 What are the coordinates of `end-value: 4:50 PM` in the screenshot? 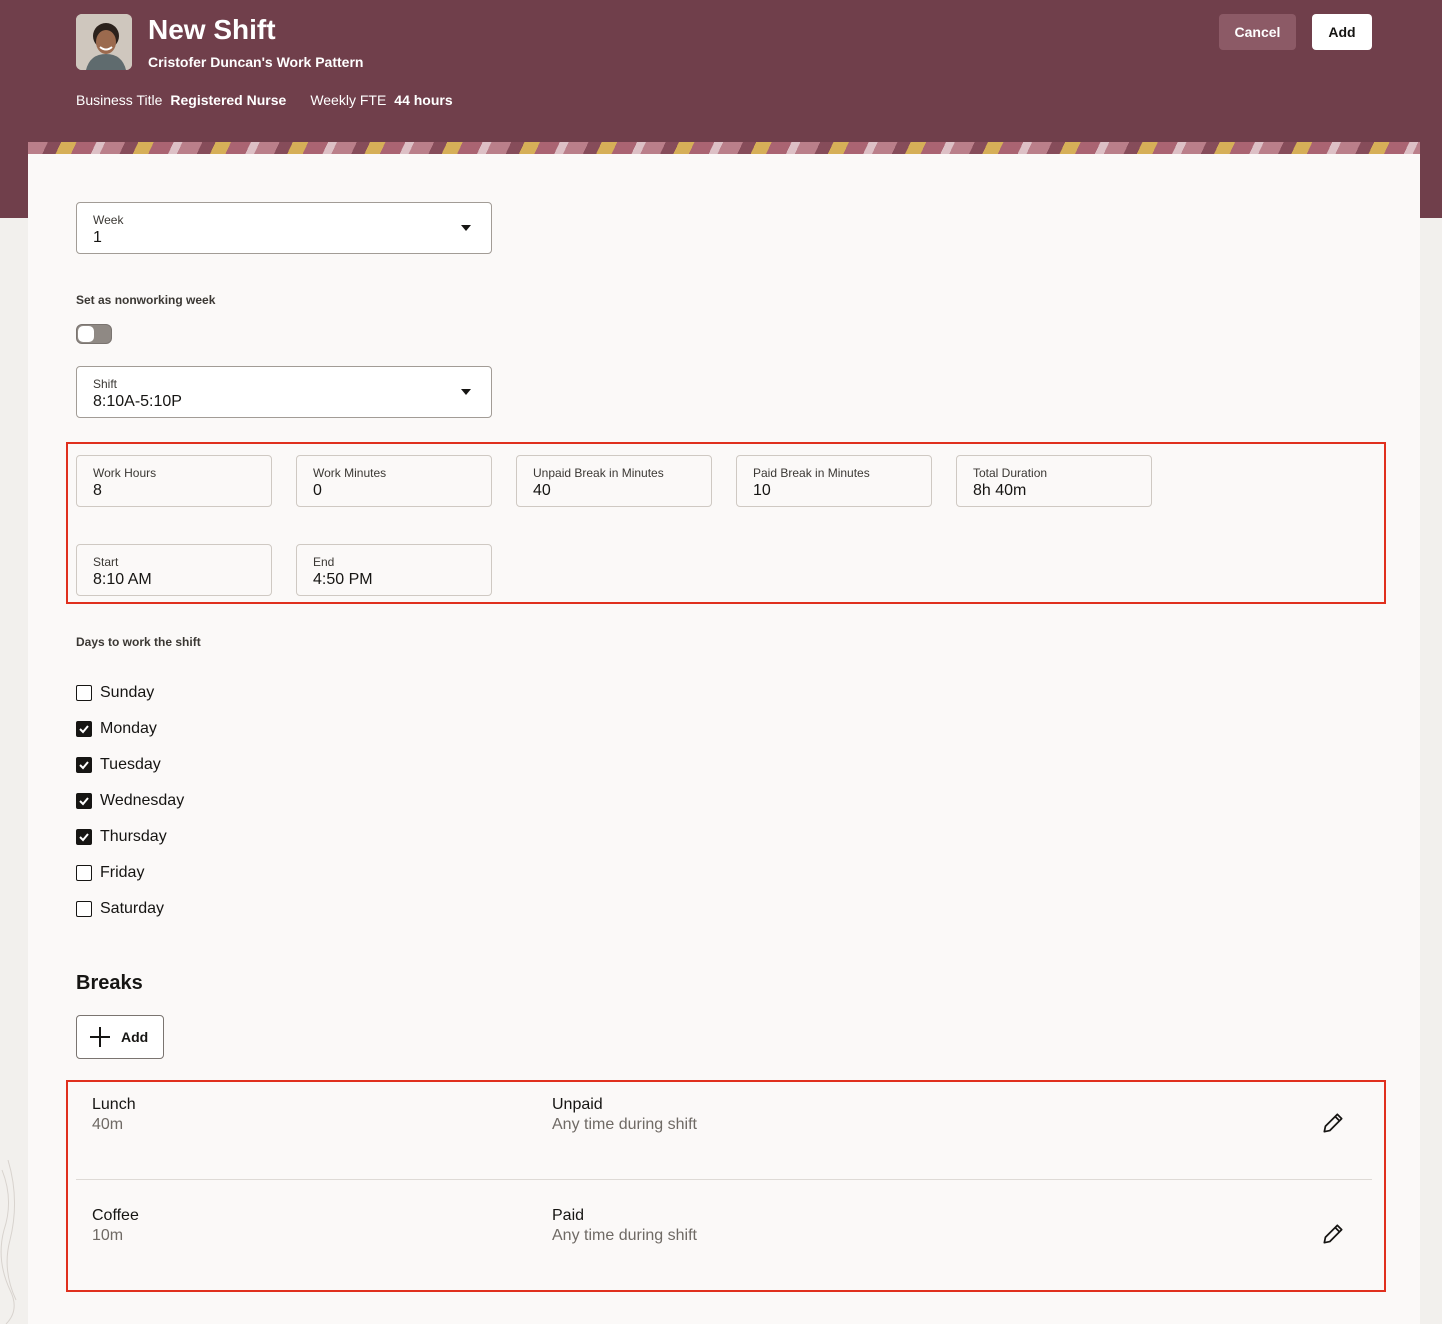 It's located at (343, 579).